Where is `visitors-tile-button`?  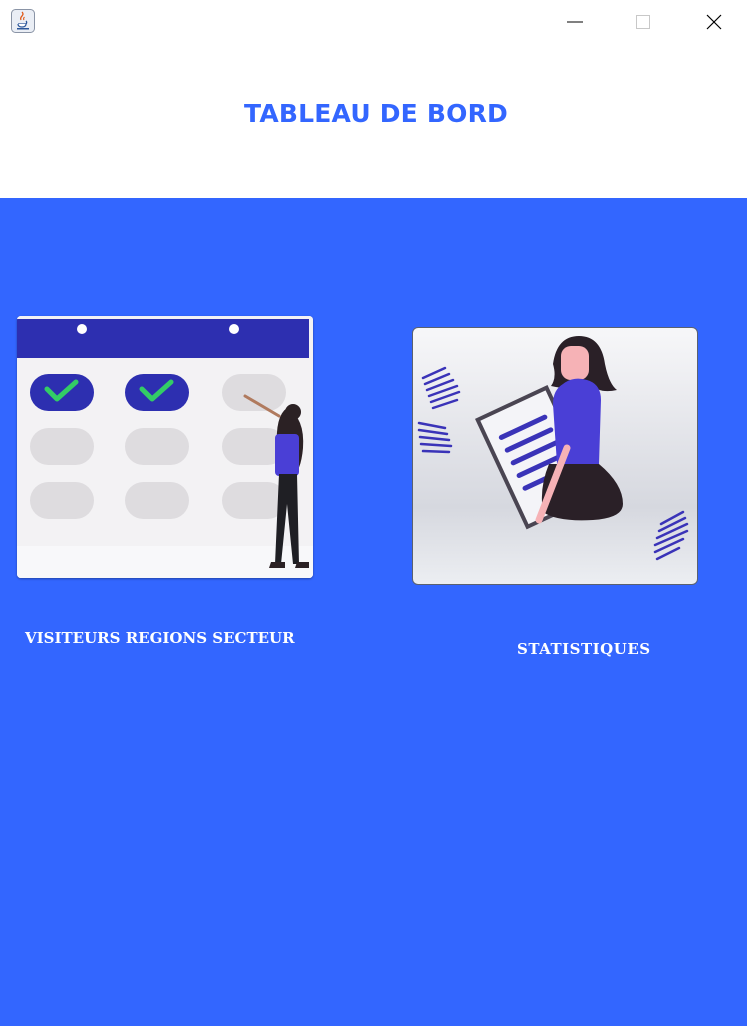
visitors-tile-button is located at coordinates (165, 447).